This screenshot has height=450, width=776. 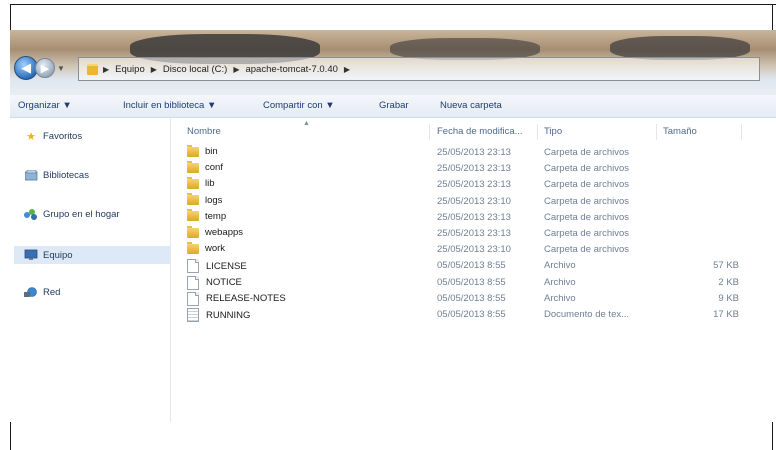 What do you see at coordinates (471, 105) in the screenshot?
I see `new-folder-button: Nueva carpeta` at bounding box center [471, 105].